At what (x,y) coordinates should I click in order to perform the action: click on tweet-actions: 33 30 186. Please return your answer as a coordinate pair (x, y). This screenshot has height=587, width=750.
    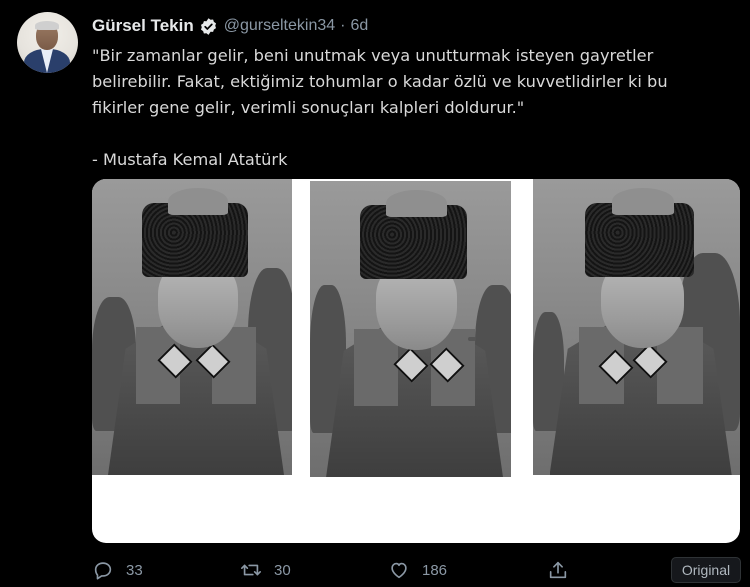
    Looking at the image, I should click on (421, 570).